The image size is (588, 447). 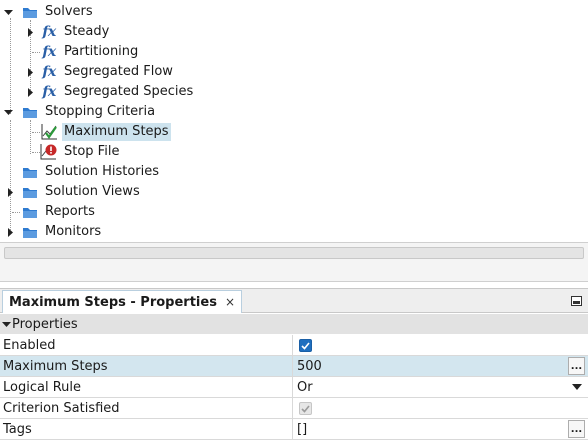 What do you see at coordinates (102, 171) in the screenshot?
I see `tree-item-label: Solution Histories` at bounding box center [102, 171].